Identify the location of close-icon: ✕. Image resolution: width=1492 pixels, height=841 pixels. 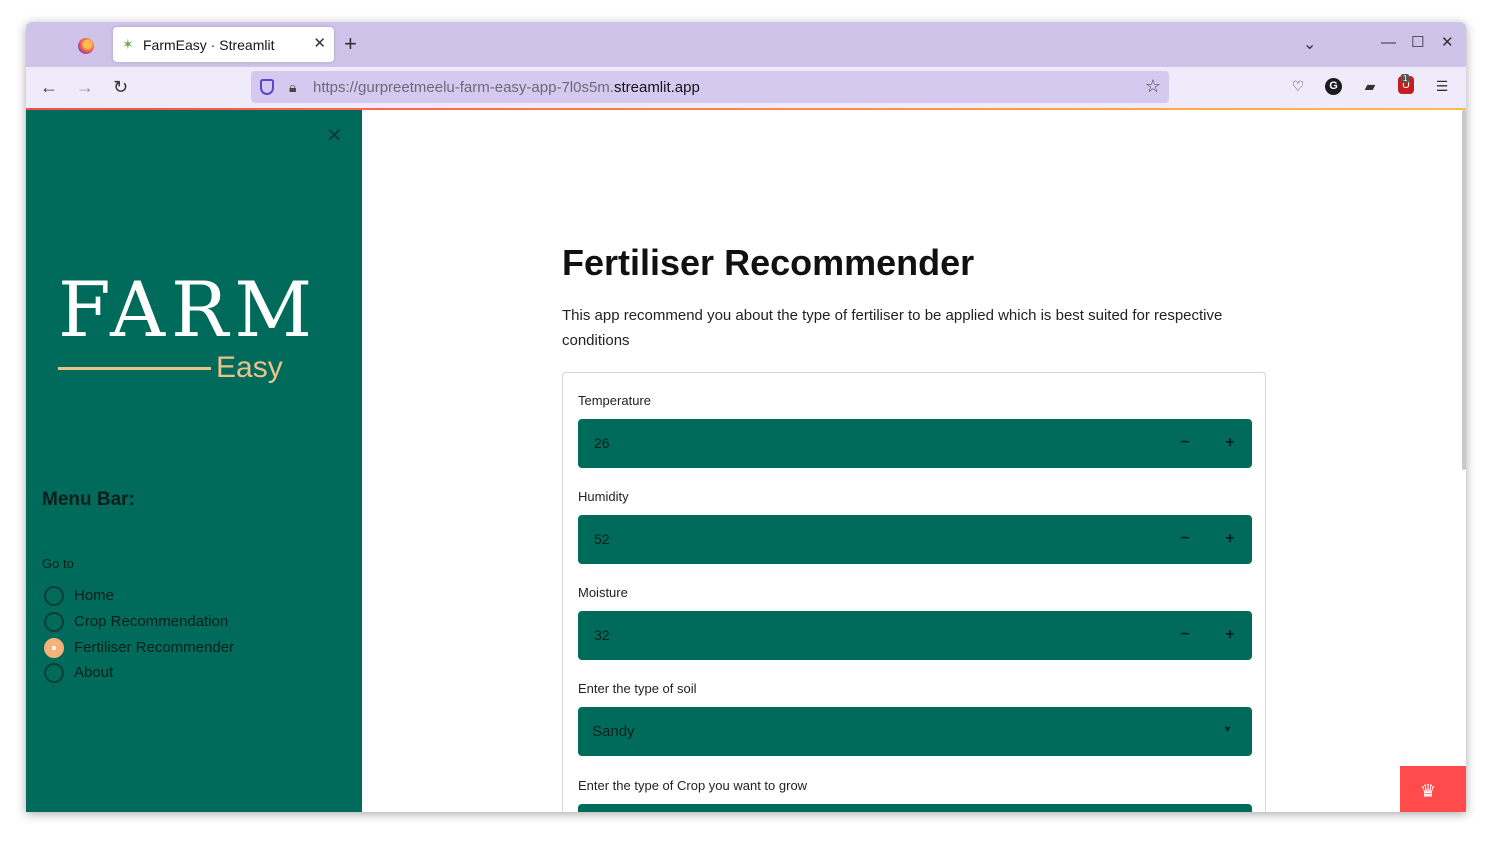
(319, 44).